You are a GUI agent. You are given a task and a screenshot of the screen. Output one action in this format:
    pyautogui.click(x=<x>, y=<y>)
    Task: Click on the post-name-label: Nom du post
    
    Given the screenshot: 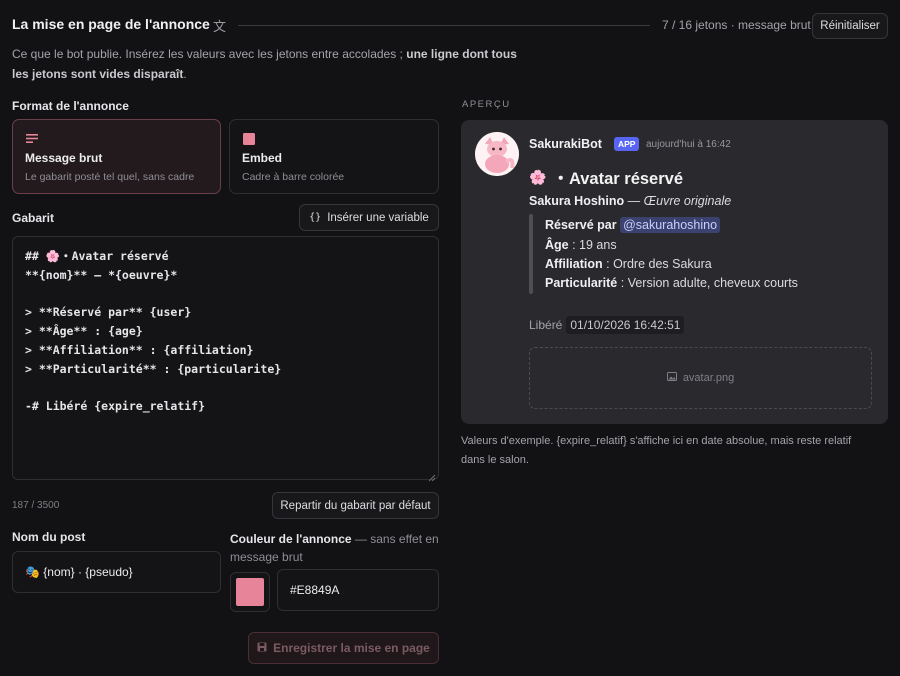 What is the action you would take?
    pyautogui.click(x=49, y=537)
    